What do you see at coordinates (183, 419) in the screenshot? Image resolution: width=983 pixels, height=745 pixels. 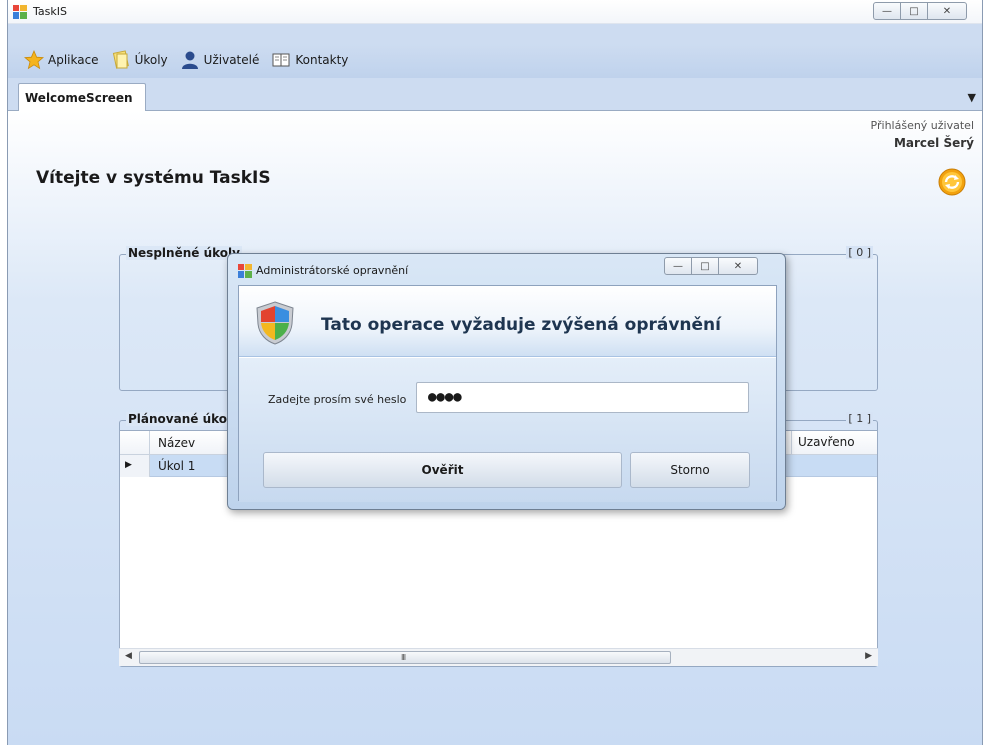 I see `planned-tasks-title: Plánované úkoly` at bounding box center [183, 419].